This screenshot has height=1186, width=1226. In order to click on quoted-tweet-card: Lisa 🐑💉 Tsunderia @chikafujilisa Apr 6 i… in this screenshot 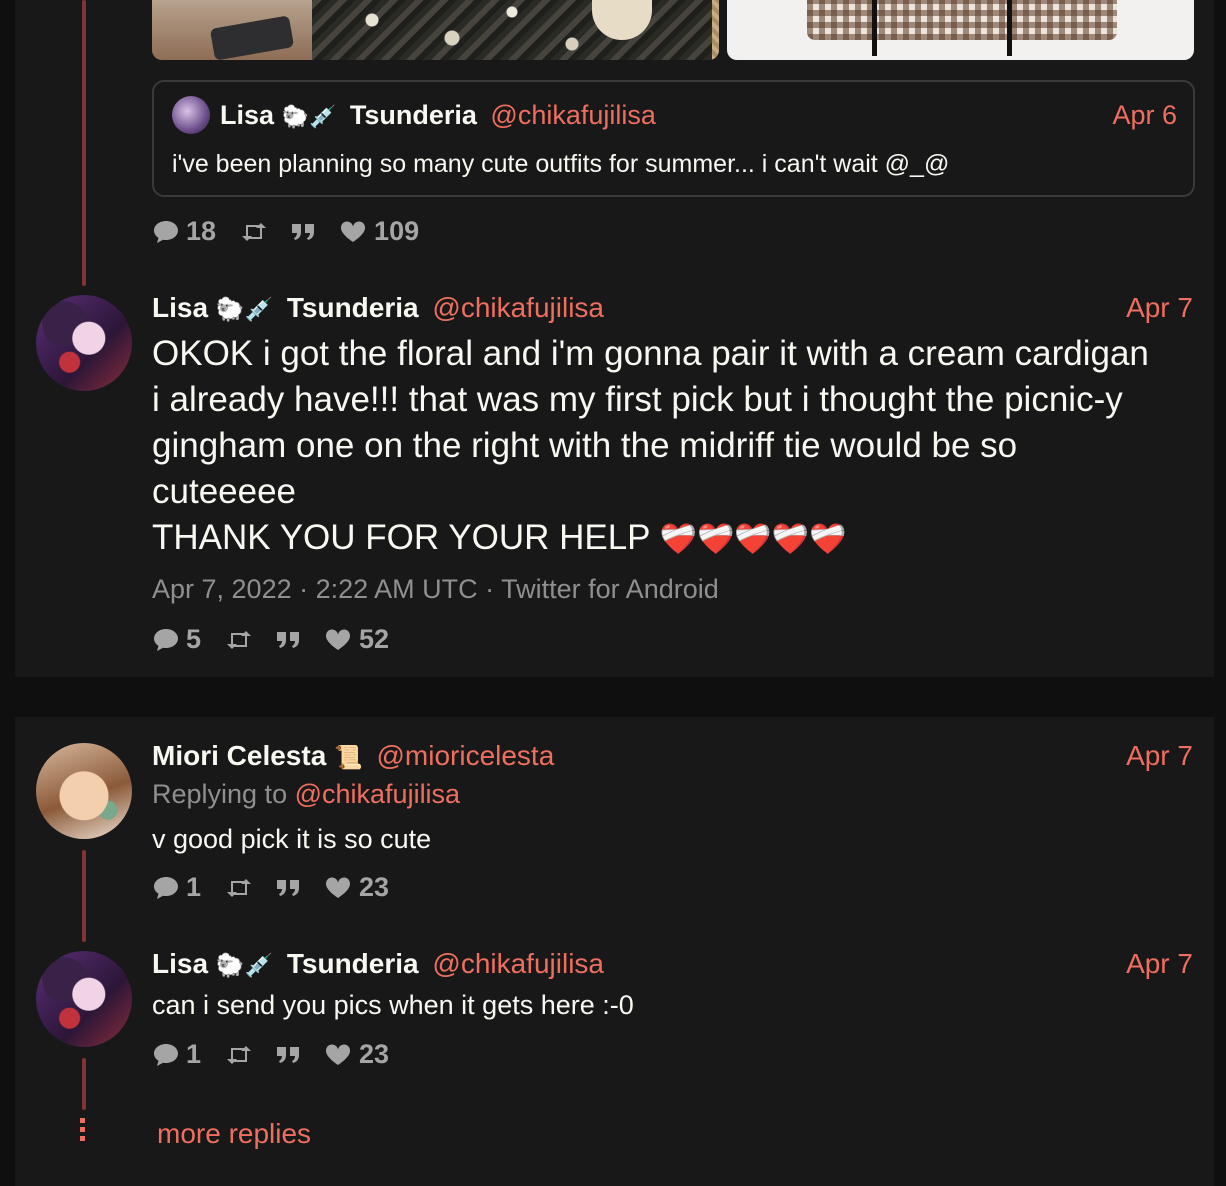, I will do `click(673, 138)`.